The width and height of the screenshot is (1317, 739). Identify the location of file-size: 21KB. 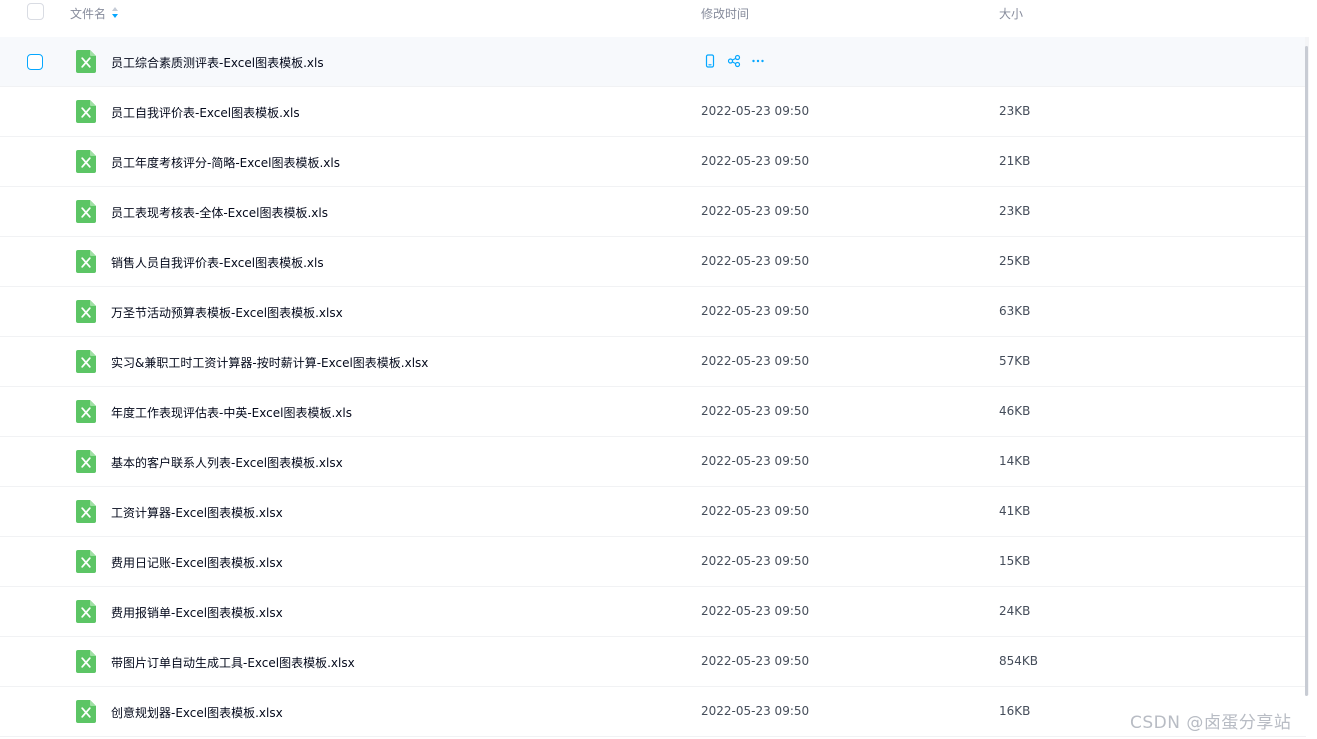
(1015, 161).